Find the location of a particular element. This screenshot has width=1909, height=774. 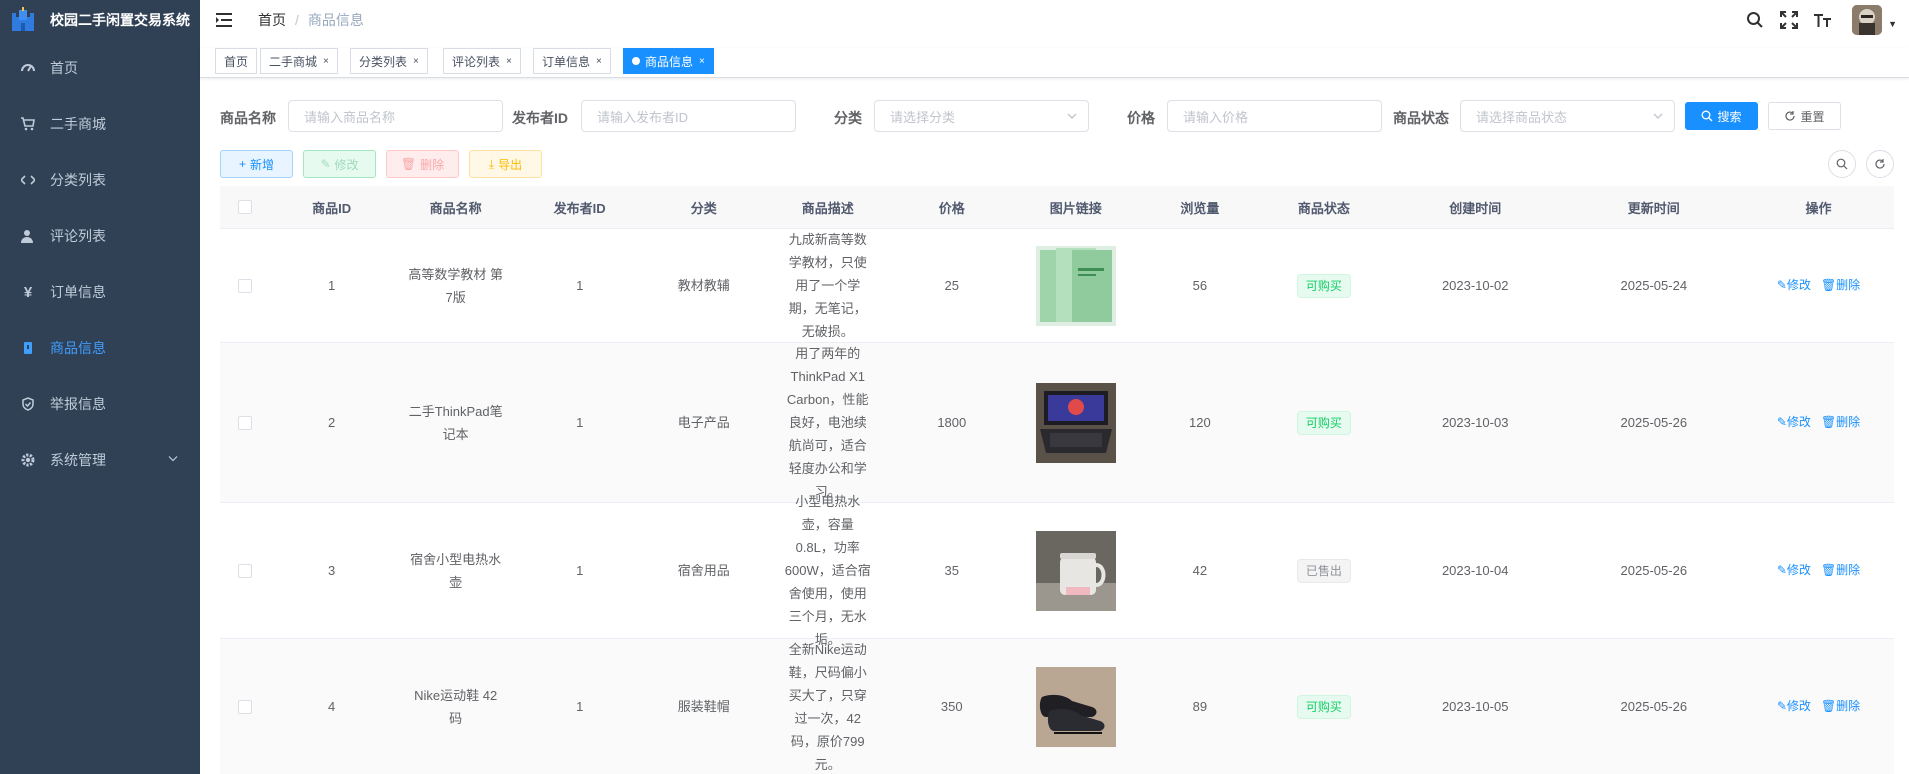

cell-description-text: 九成新高等数学教材，只使用了一个学期，无笔记，无破损。 is located at coordinates (827, 285).